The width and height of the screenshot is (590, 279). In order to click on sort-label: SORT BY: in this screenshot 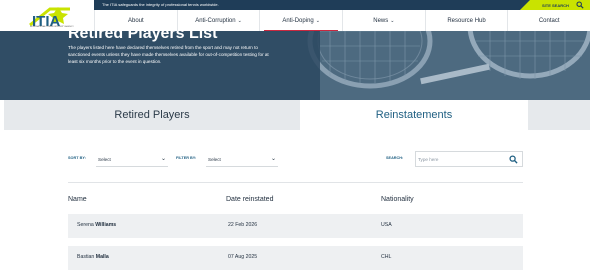, I will do `click(77, 158)`.